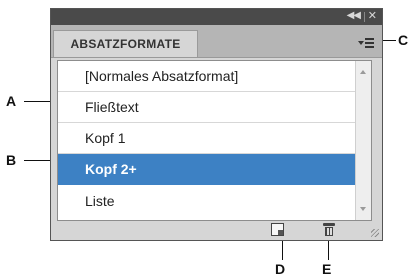  Describe the element at coordinates (11, 160) in the screenshot. I see `callout-b-label: B` at that location.